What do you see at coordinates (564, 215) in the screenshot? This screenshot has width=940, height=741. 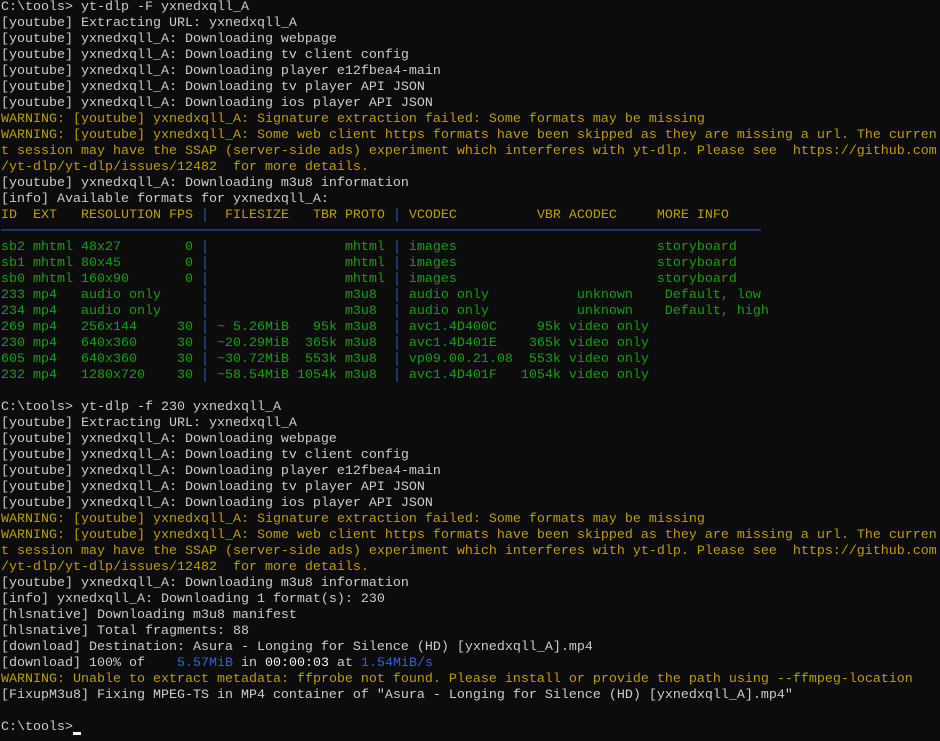 I see `terminal-text: VCODEC VBR ACODEC MORE INFO` at bounding box center [564, 215].